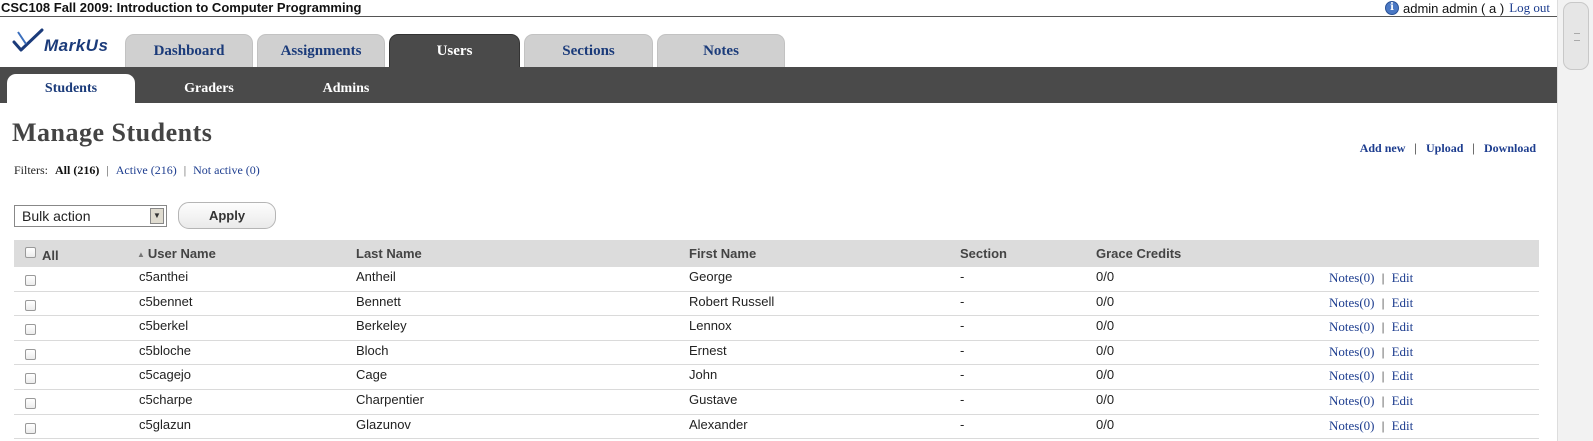 This screenshot has width=1593, height=441. I want to click on filter-not-active: Not active (0), so click(226, 170).